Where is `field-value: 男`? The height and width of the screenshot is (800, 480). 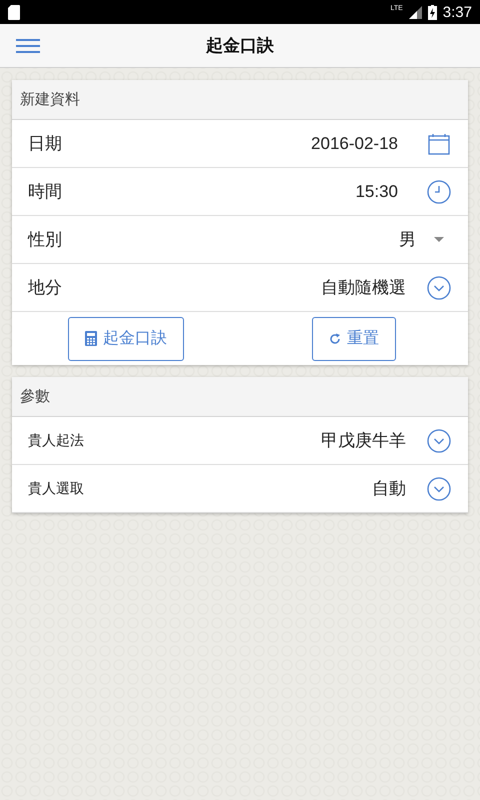 field-value: 男 is located at coordinates (407, 239).